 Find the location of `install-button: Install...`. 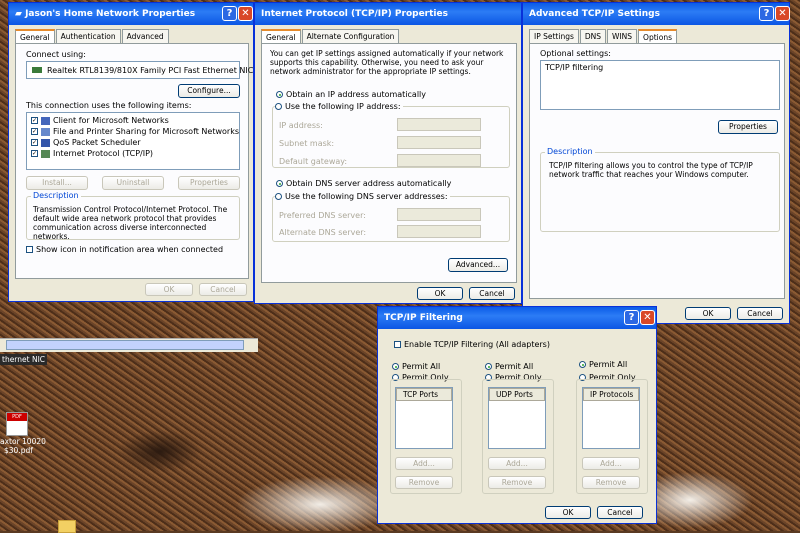

install-button: Install... is located at coordinates (57, 183).